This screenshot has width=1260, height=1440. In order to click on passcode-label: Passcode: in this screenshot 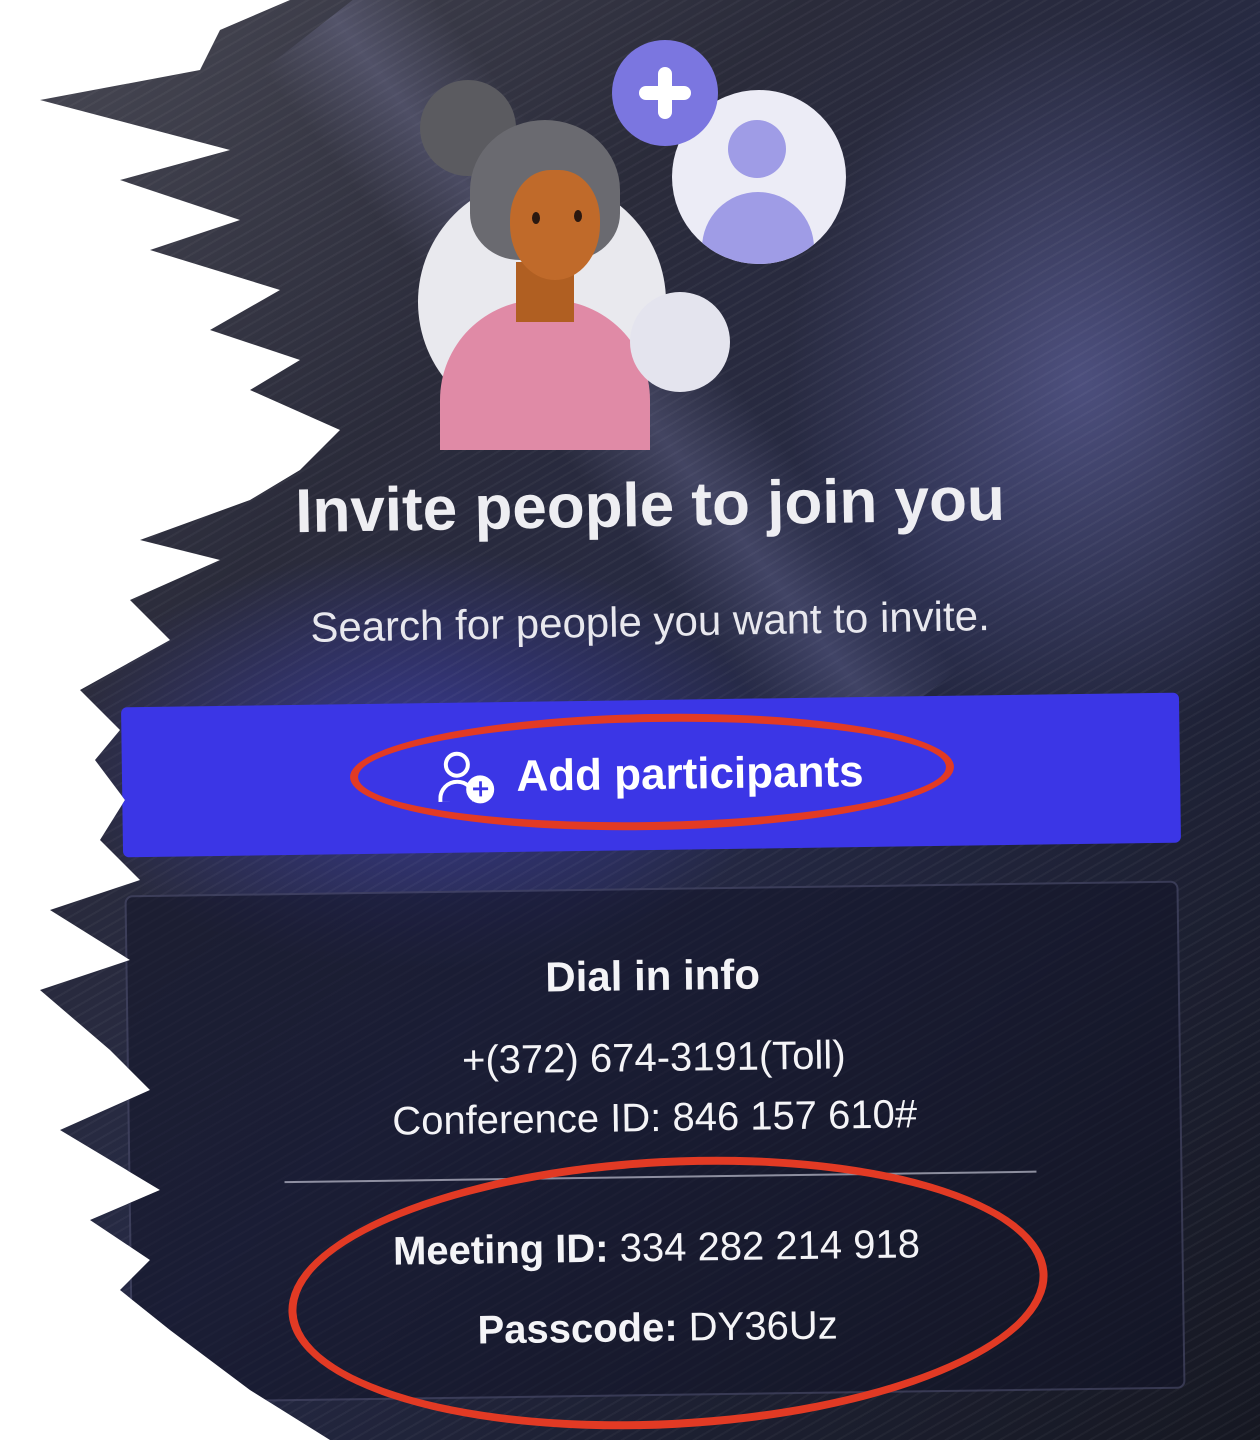, I will do `click(577, 1329)`.